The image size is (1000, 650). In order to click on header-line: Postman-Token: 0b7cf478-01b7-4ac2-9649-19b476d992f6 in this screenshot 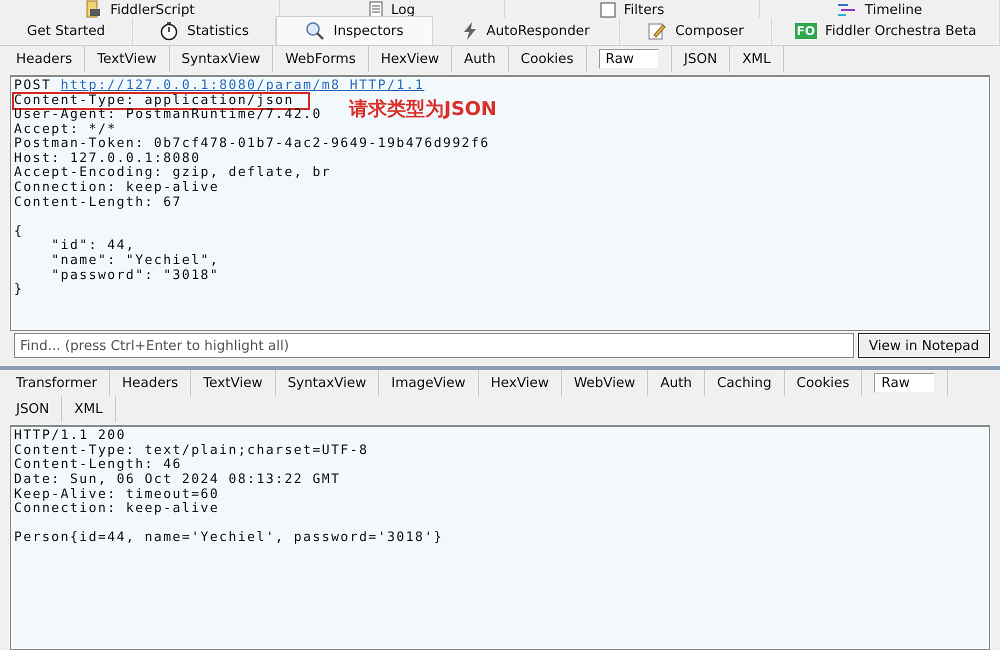, I will do `click(252, 144)`.